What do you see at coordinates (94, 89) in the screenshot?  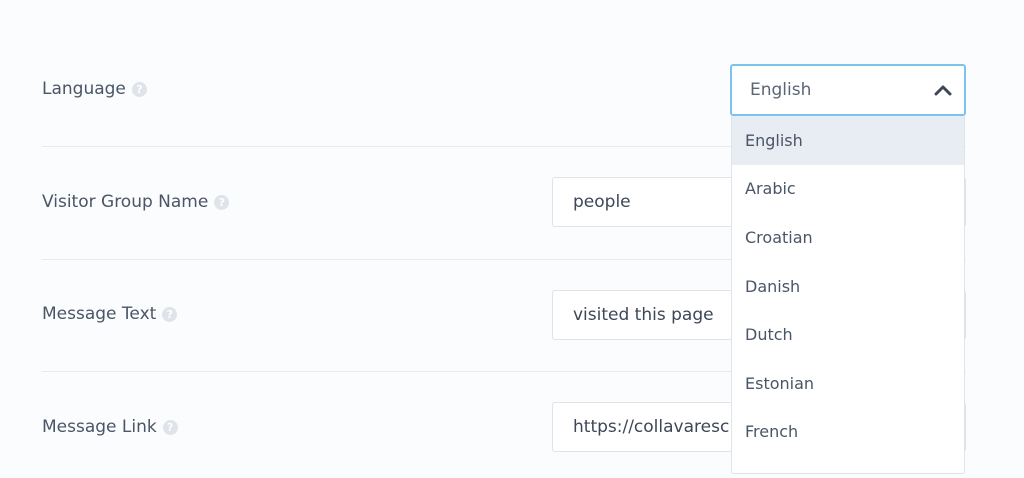 I see `language-label: Language ?` at bounding box center [94, 89].